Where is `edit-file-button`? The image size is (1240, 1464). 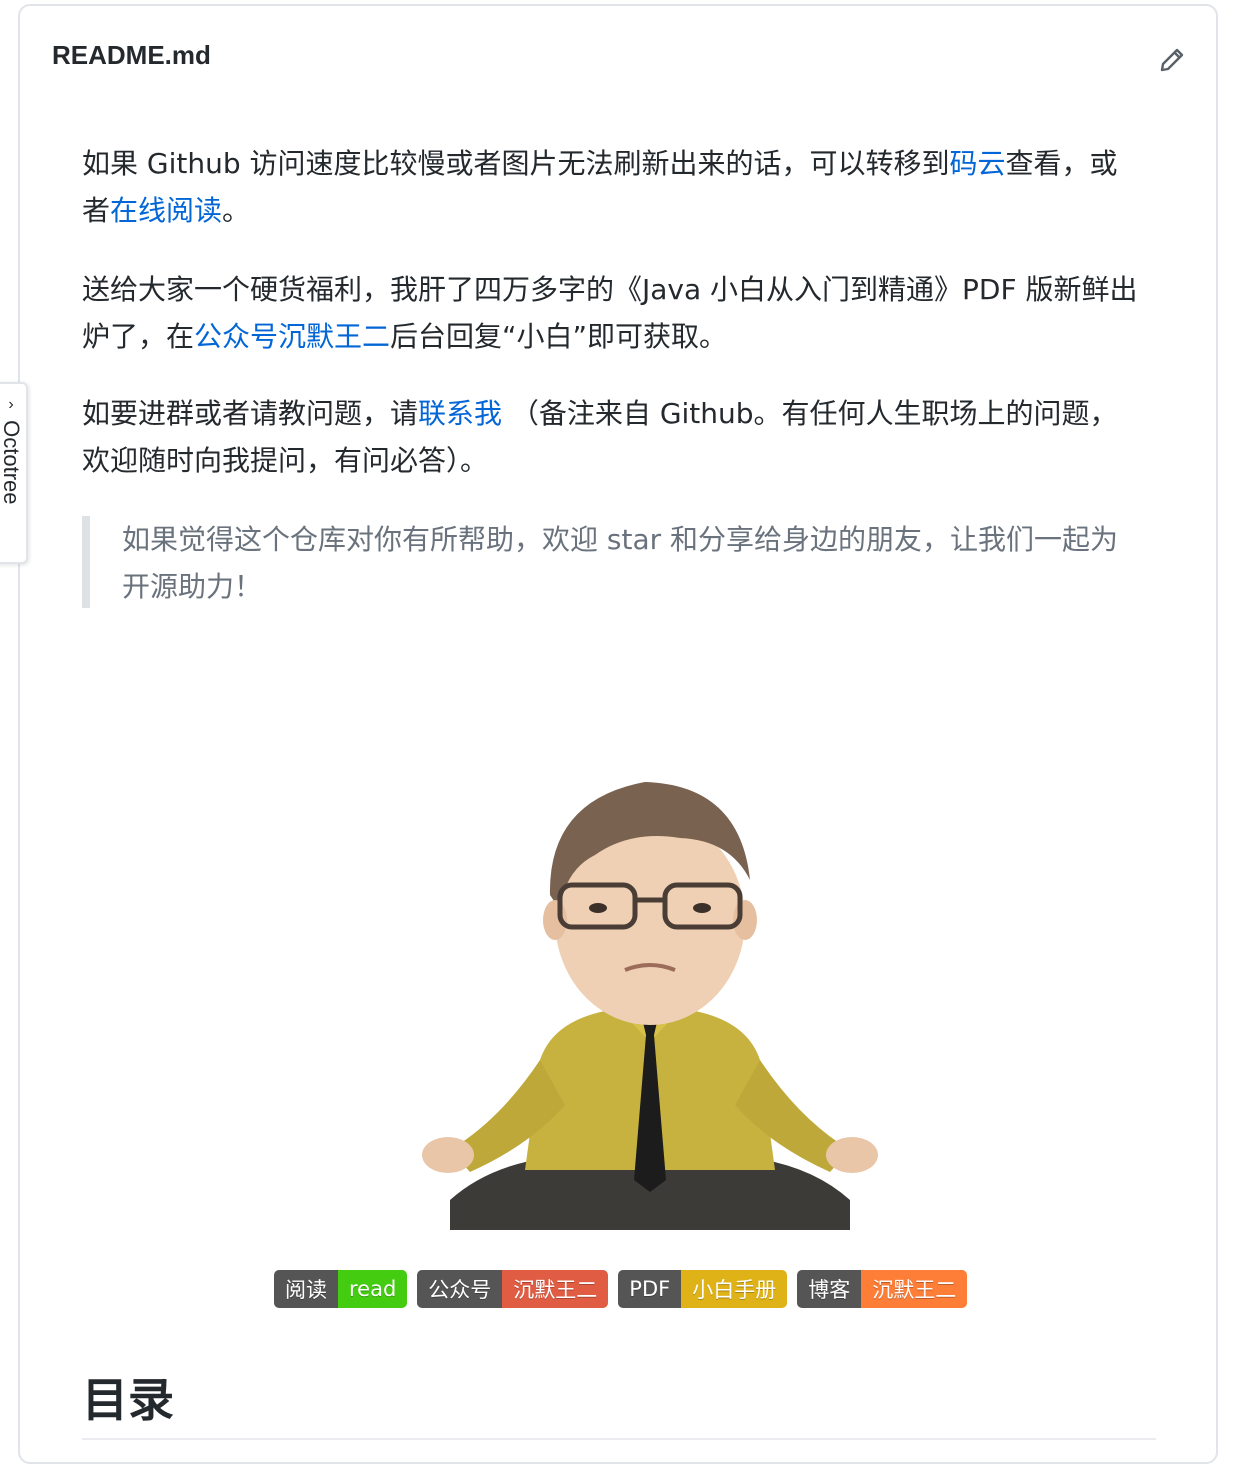
edit-file-button is located at coordinates (1172, 60).